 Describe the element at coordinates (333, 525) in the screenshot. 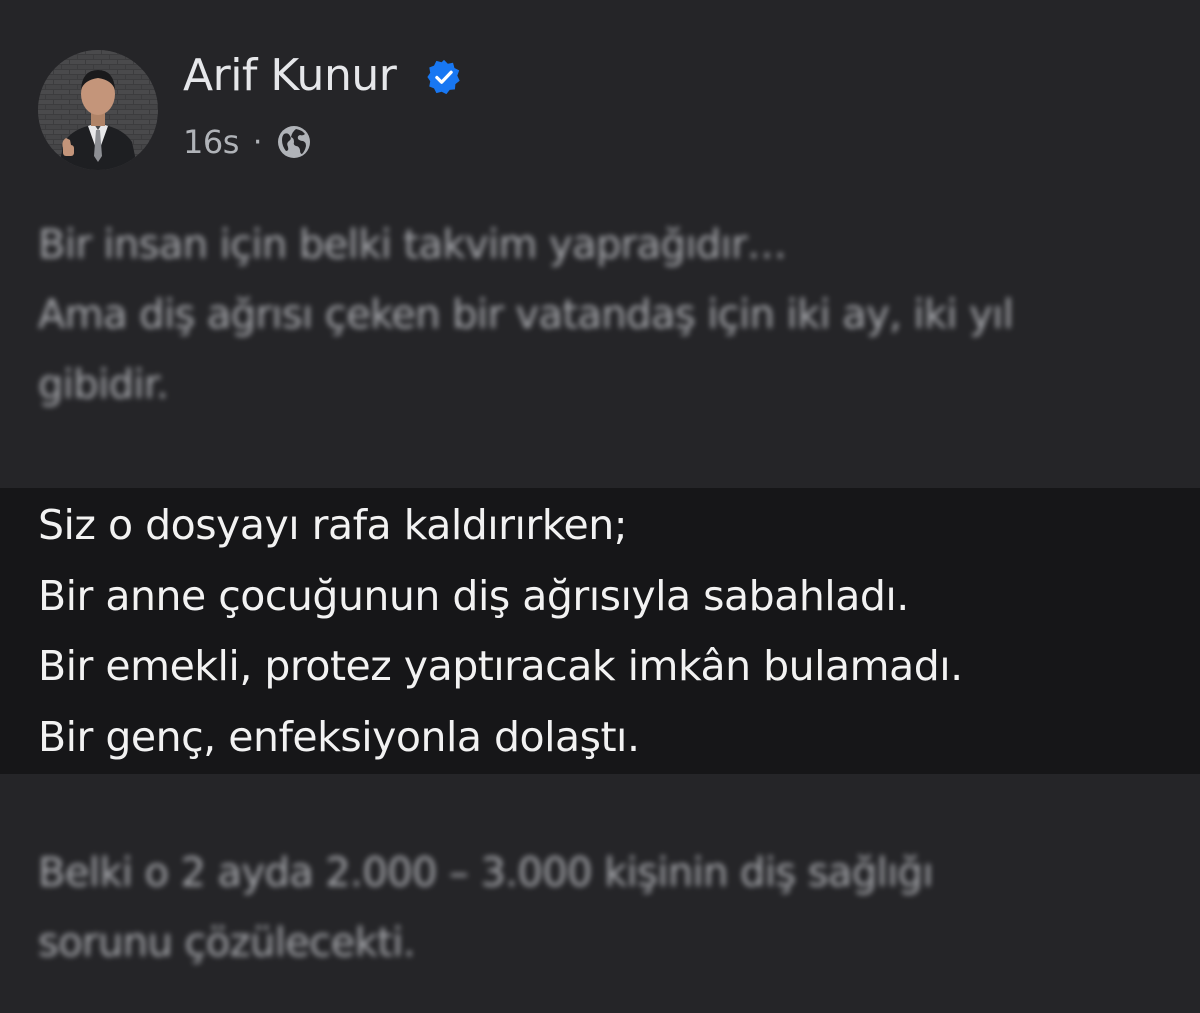

I see `post-text-line: Siz o dosyayı rafa kaldırırken;` at that location.